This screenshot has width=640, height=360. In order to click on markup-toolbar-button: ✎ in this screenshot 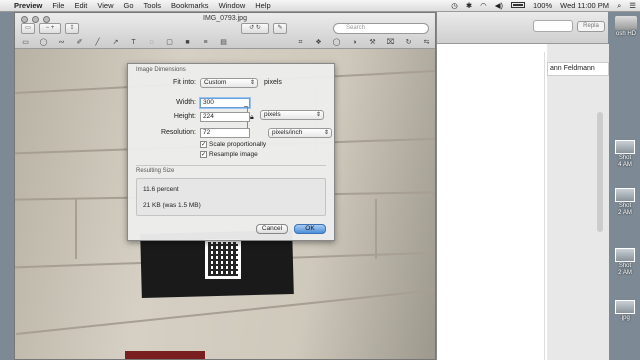, I will do `click(280, 28)`.